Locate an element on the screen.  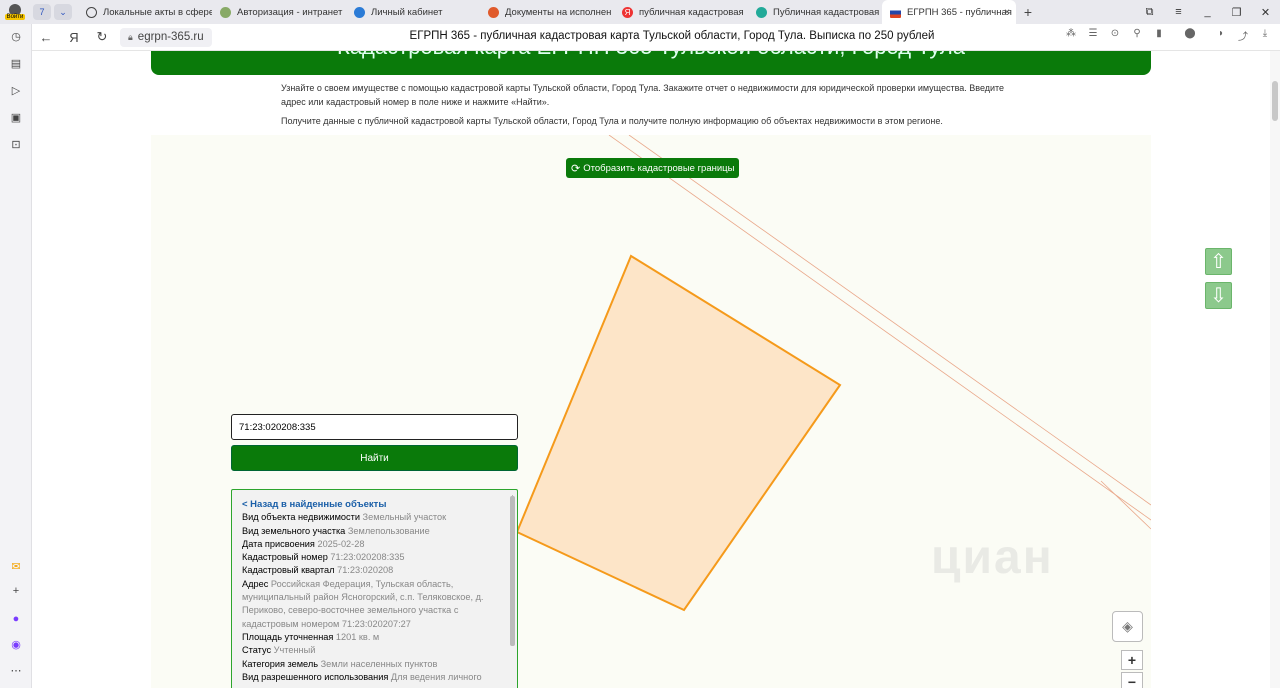
info-key: Вид земельного участка is located at coordinates (294, 530).